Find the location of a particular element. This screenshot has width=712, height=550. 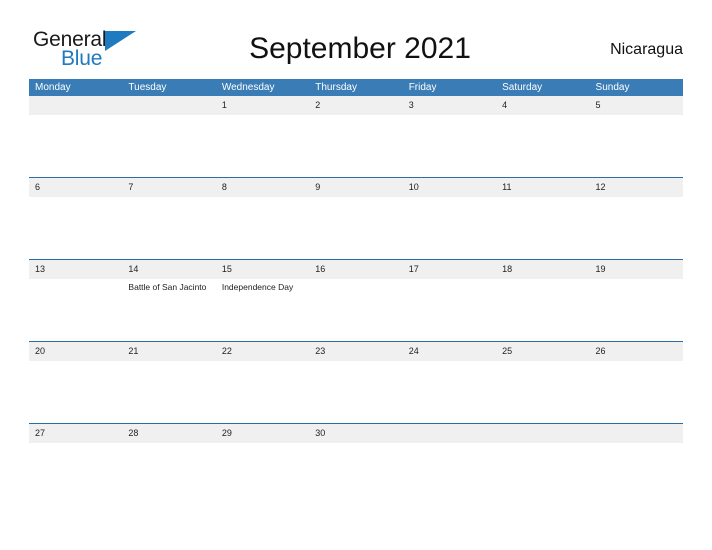

day-number: 13 is located at coordinates (76, 269).